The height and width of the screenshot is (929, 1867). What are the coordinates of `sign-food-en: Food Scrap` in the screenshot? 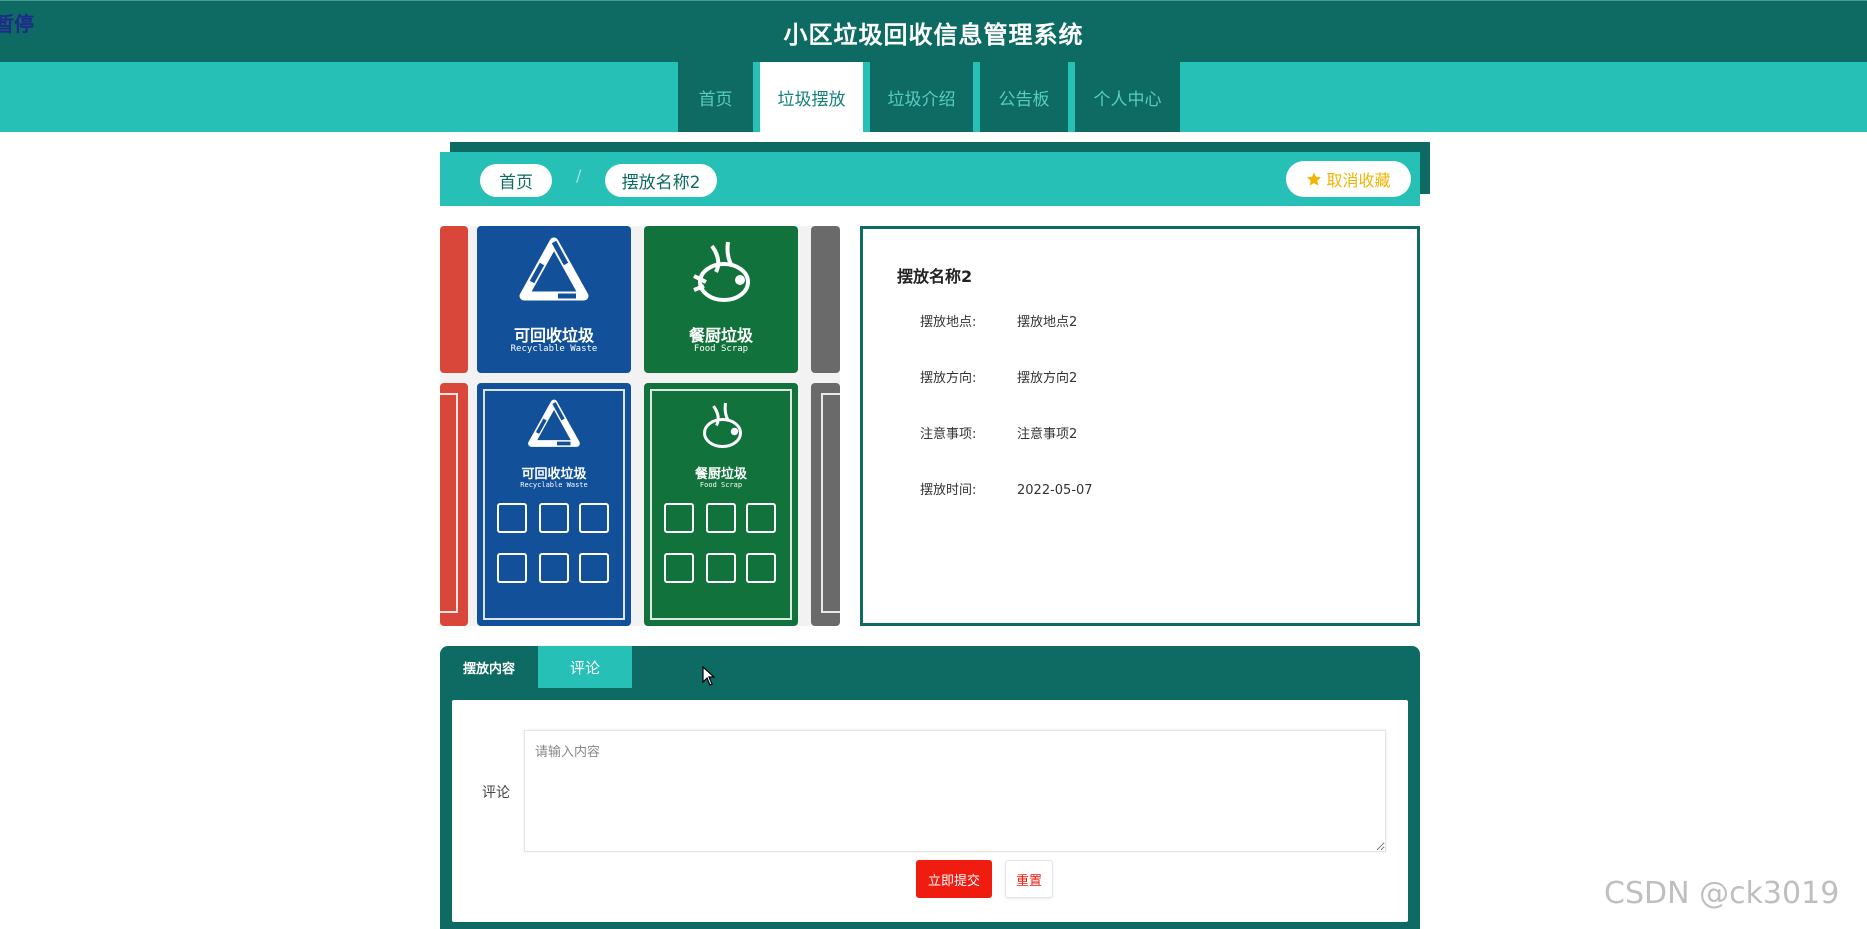 It's located at (721, 349).